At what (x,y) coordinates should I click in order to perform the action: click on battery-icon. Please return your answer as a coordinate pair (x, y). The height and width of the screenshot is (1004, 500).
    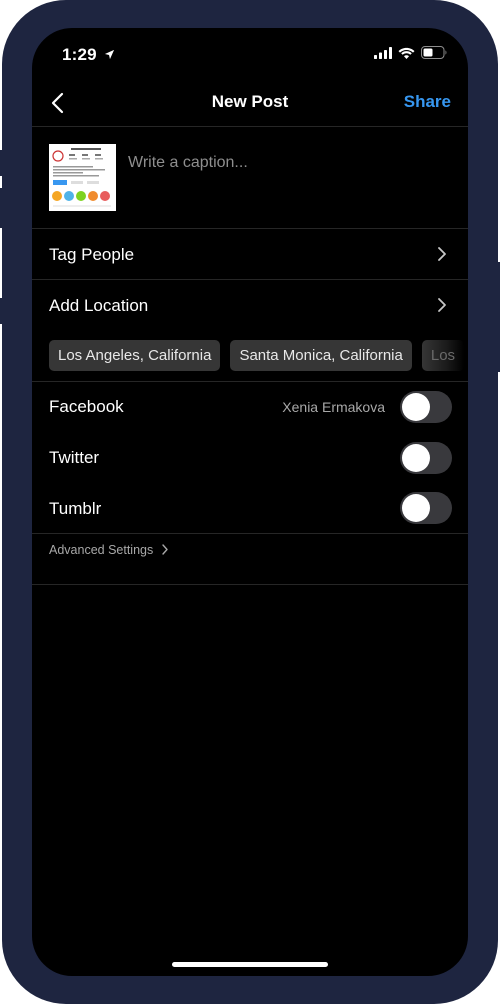
    Looking at the image, I should click on (434, 52).